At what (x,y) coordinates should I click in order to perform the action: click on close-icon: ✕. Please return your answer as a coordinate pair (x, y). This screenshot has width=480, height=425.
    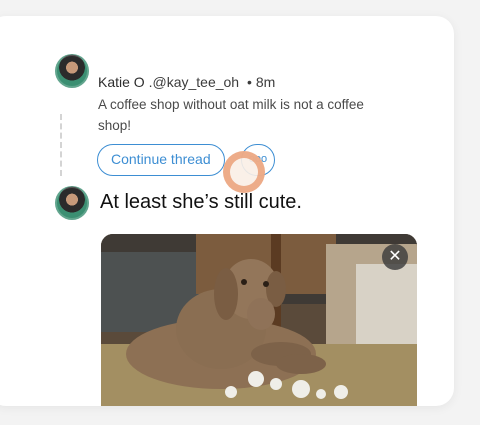
    Looking at the image, I should click on (395, 256).